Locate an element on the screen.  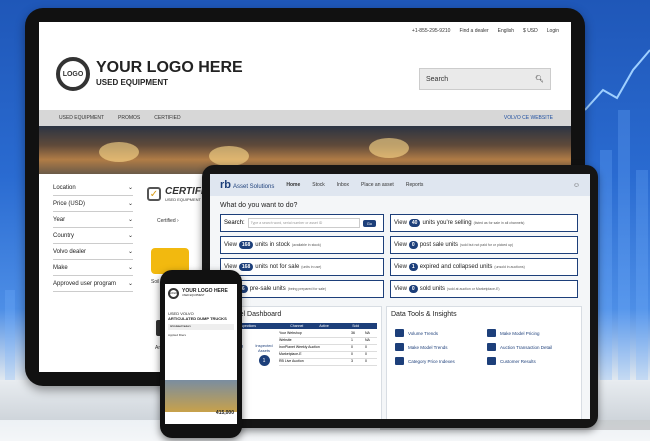
nav-promos: PROMOS is located at coordinates (129, 118).